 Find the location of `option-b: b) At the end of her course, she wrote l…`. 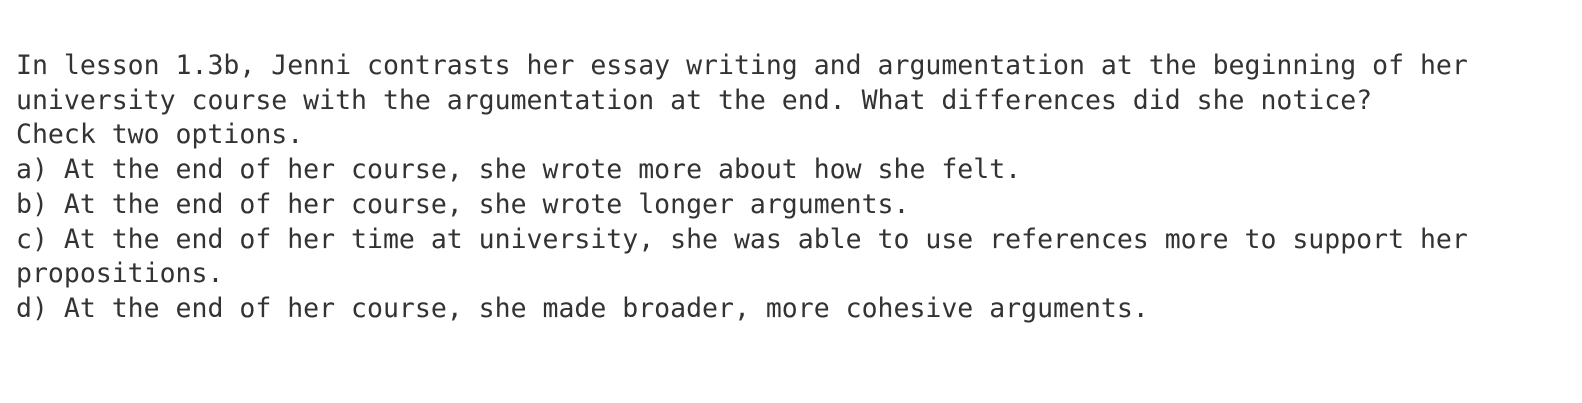

option-b: b) At the end of her course, she wrote l… is located at coordinates (463, 204).